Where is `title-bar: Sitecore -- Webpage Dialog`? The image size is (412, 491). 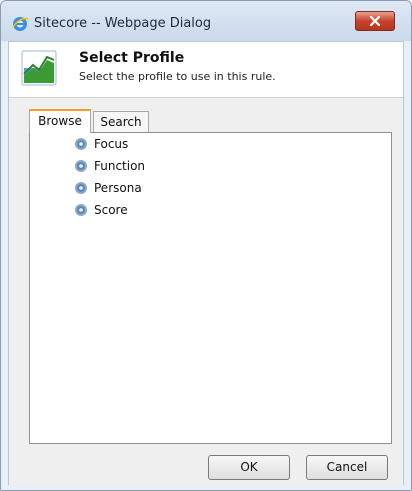 title-bar: Sitecore -- Webpage Dialog is located at coordinates (206, 21).